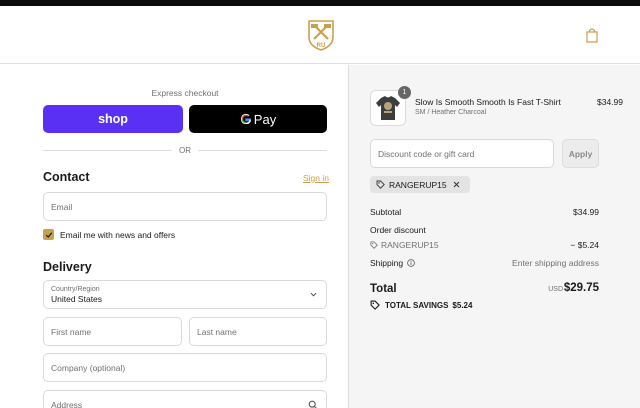  Describe the element at coordinates (484, 212) in the screenshot. I see `subtotal-row: Subtotal $34.99` at that location.